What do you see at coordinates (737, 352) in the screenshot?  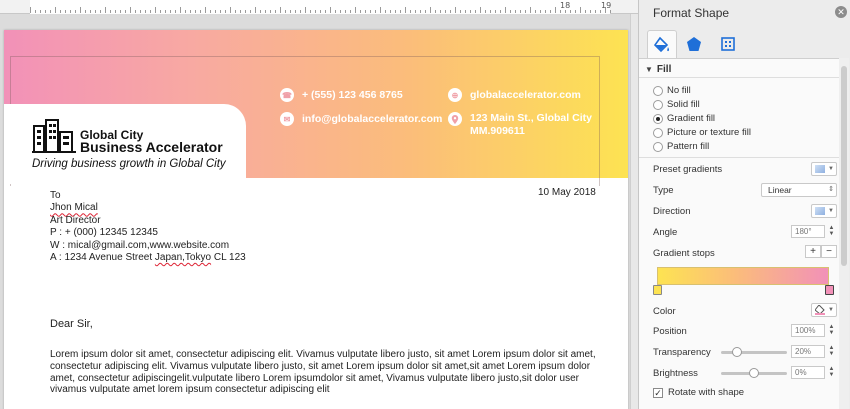 I see `transparency-slider-knob` at bounding box center [737, 352].